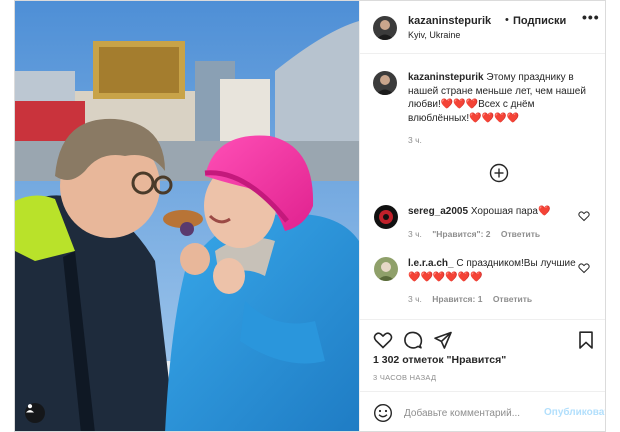  What do you see at coordinates (591, 17) in the screenshot?
I see `more-options-button: •••` at bounding box center [591, 17].